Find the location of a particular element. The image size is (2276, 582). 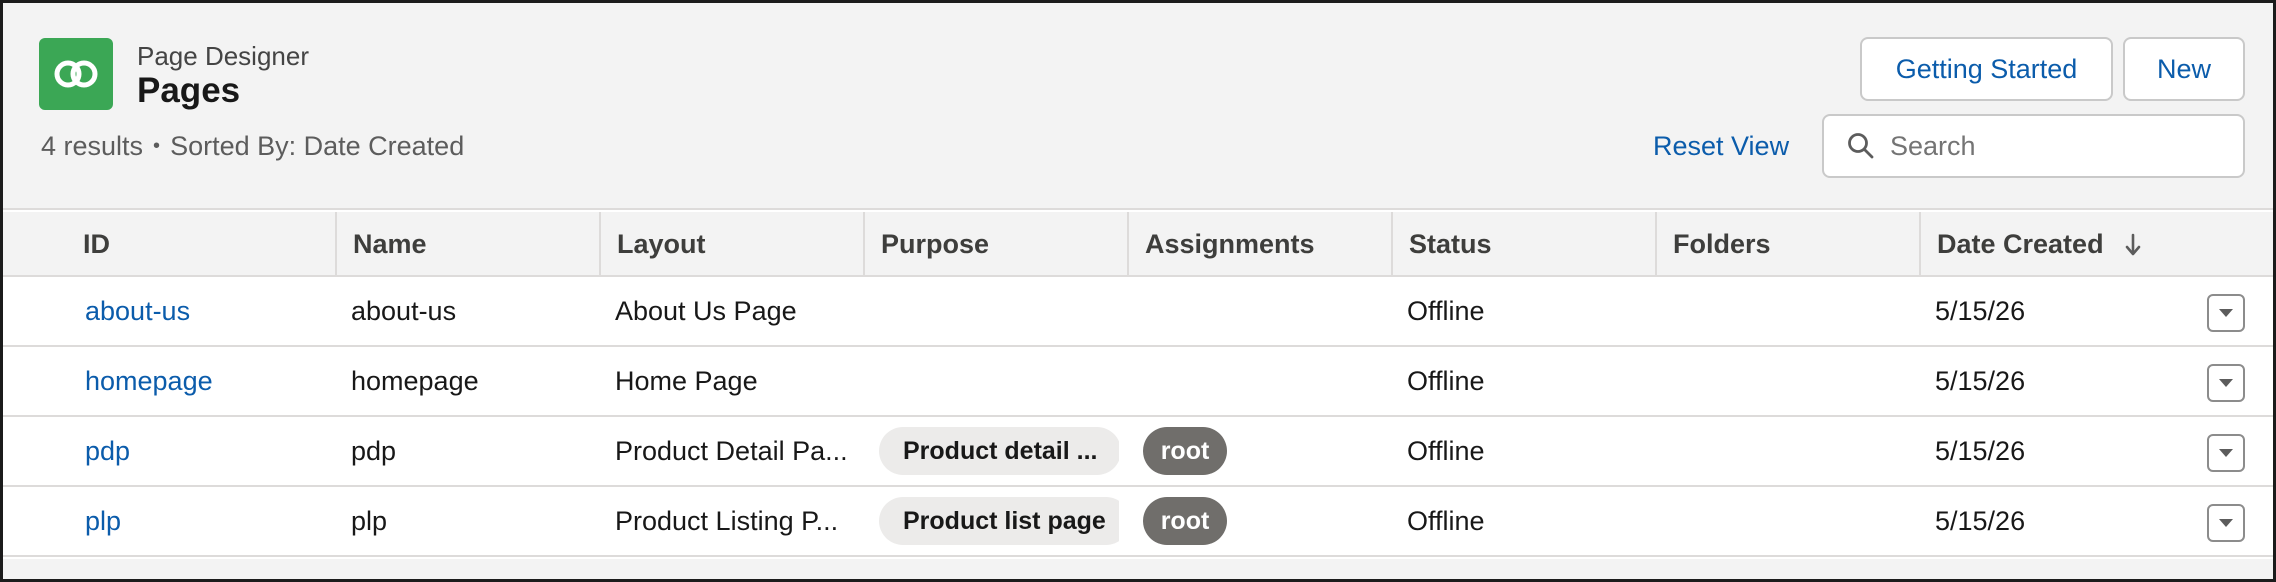

object-label: Page Designer is located at coordinates (223, 56).